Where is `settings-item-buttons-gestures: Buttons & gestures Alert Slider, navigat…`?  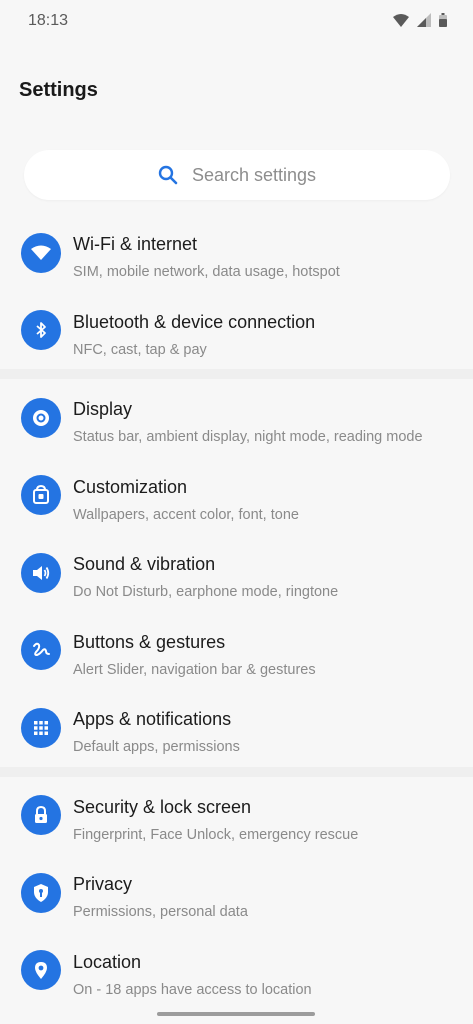 settings-item-buttons-gestures: Buttons & gestures Alert Slider, navigat… is located at coordinates (236, 651).